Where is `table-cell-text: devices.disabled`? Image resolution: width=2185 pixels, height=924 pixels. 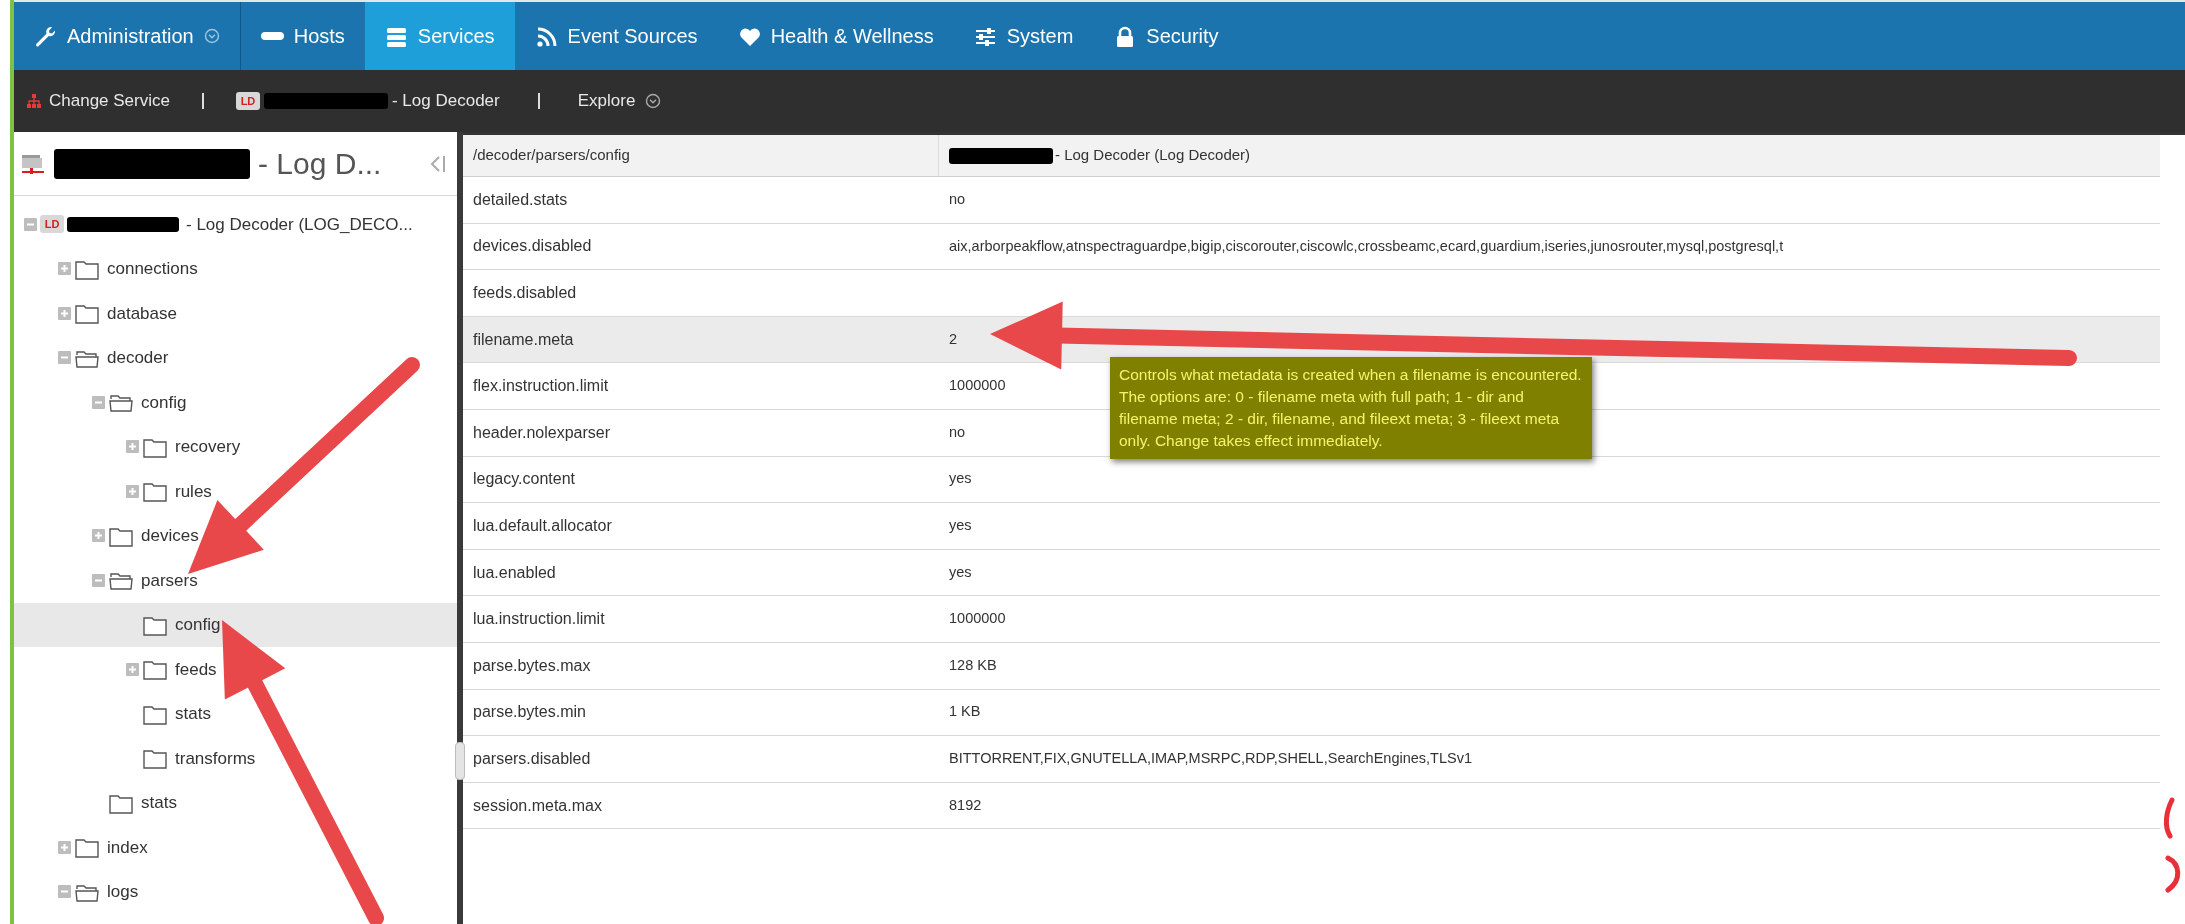
table-cell-text: devices.disabled is located at coordinates (532, 246).